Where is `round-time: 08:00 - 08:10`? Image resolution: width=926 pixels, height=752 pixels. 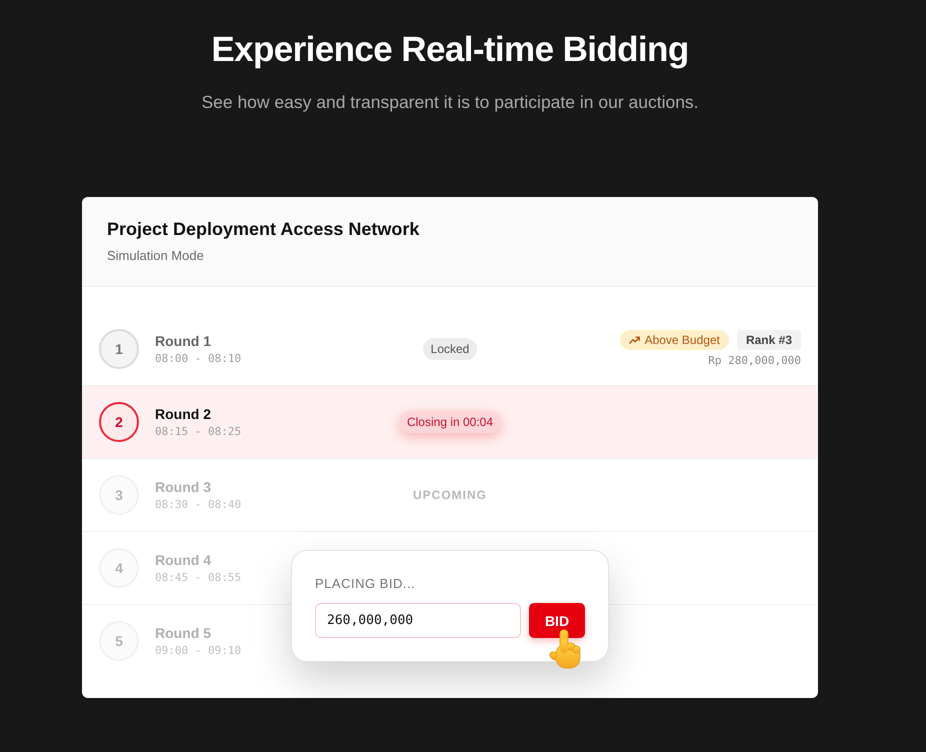
round-time: 08:00 - 08:10 is located at coordinates (198, 359).